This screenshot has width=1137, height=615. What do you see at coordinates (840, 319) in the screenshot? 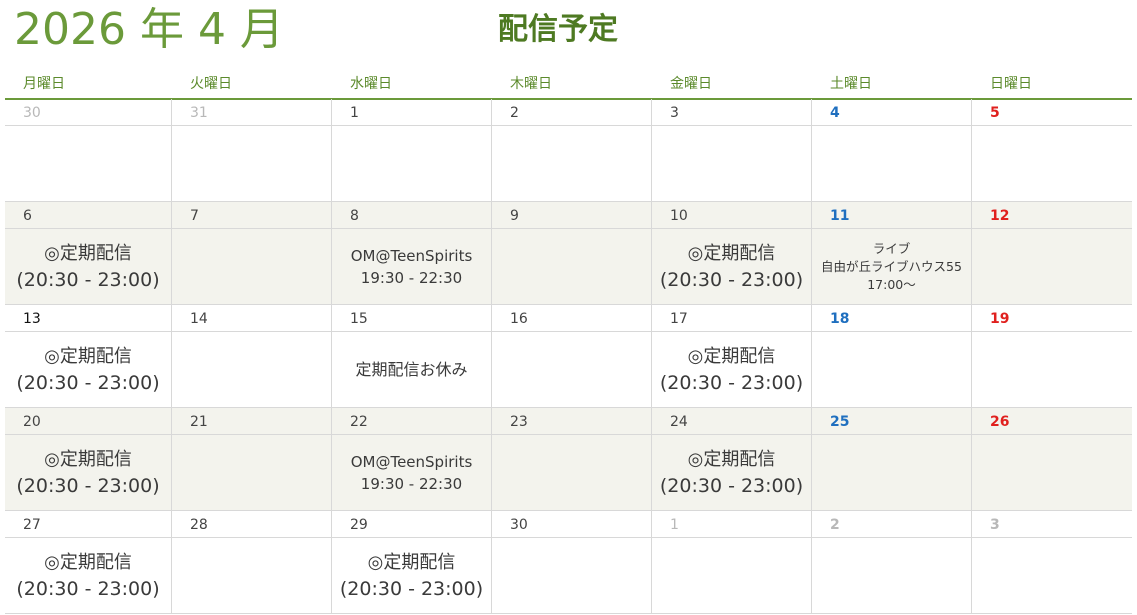
I see `day-number: 18` at bounding box center [840, 319].